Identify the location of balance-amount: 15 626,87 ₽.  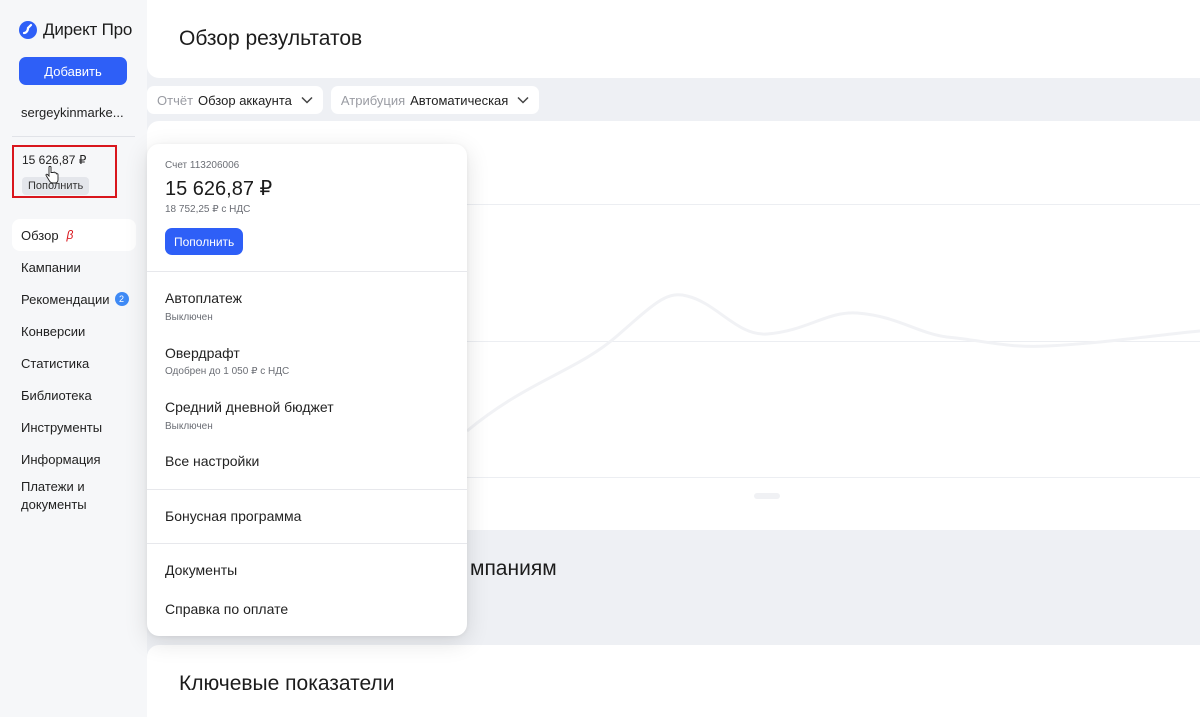
(54, 160).